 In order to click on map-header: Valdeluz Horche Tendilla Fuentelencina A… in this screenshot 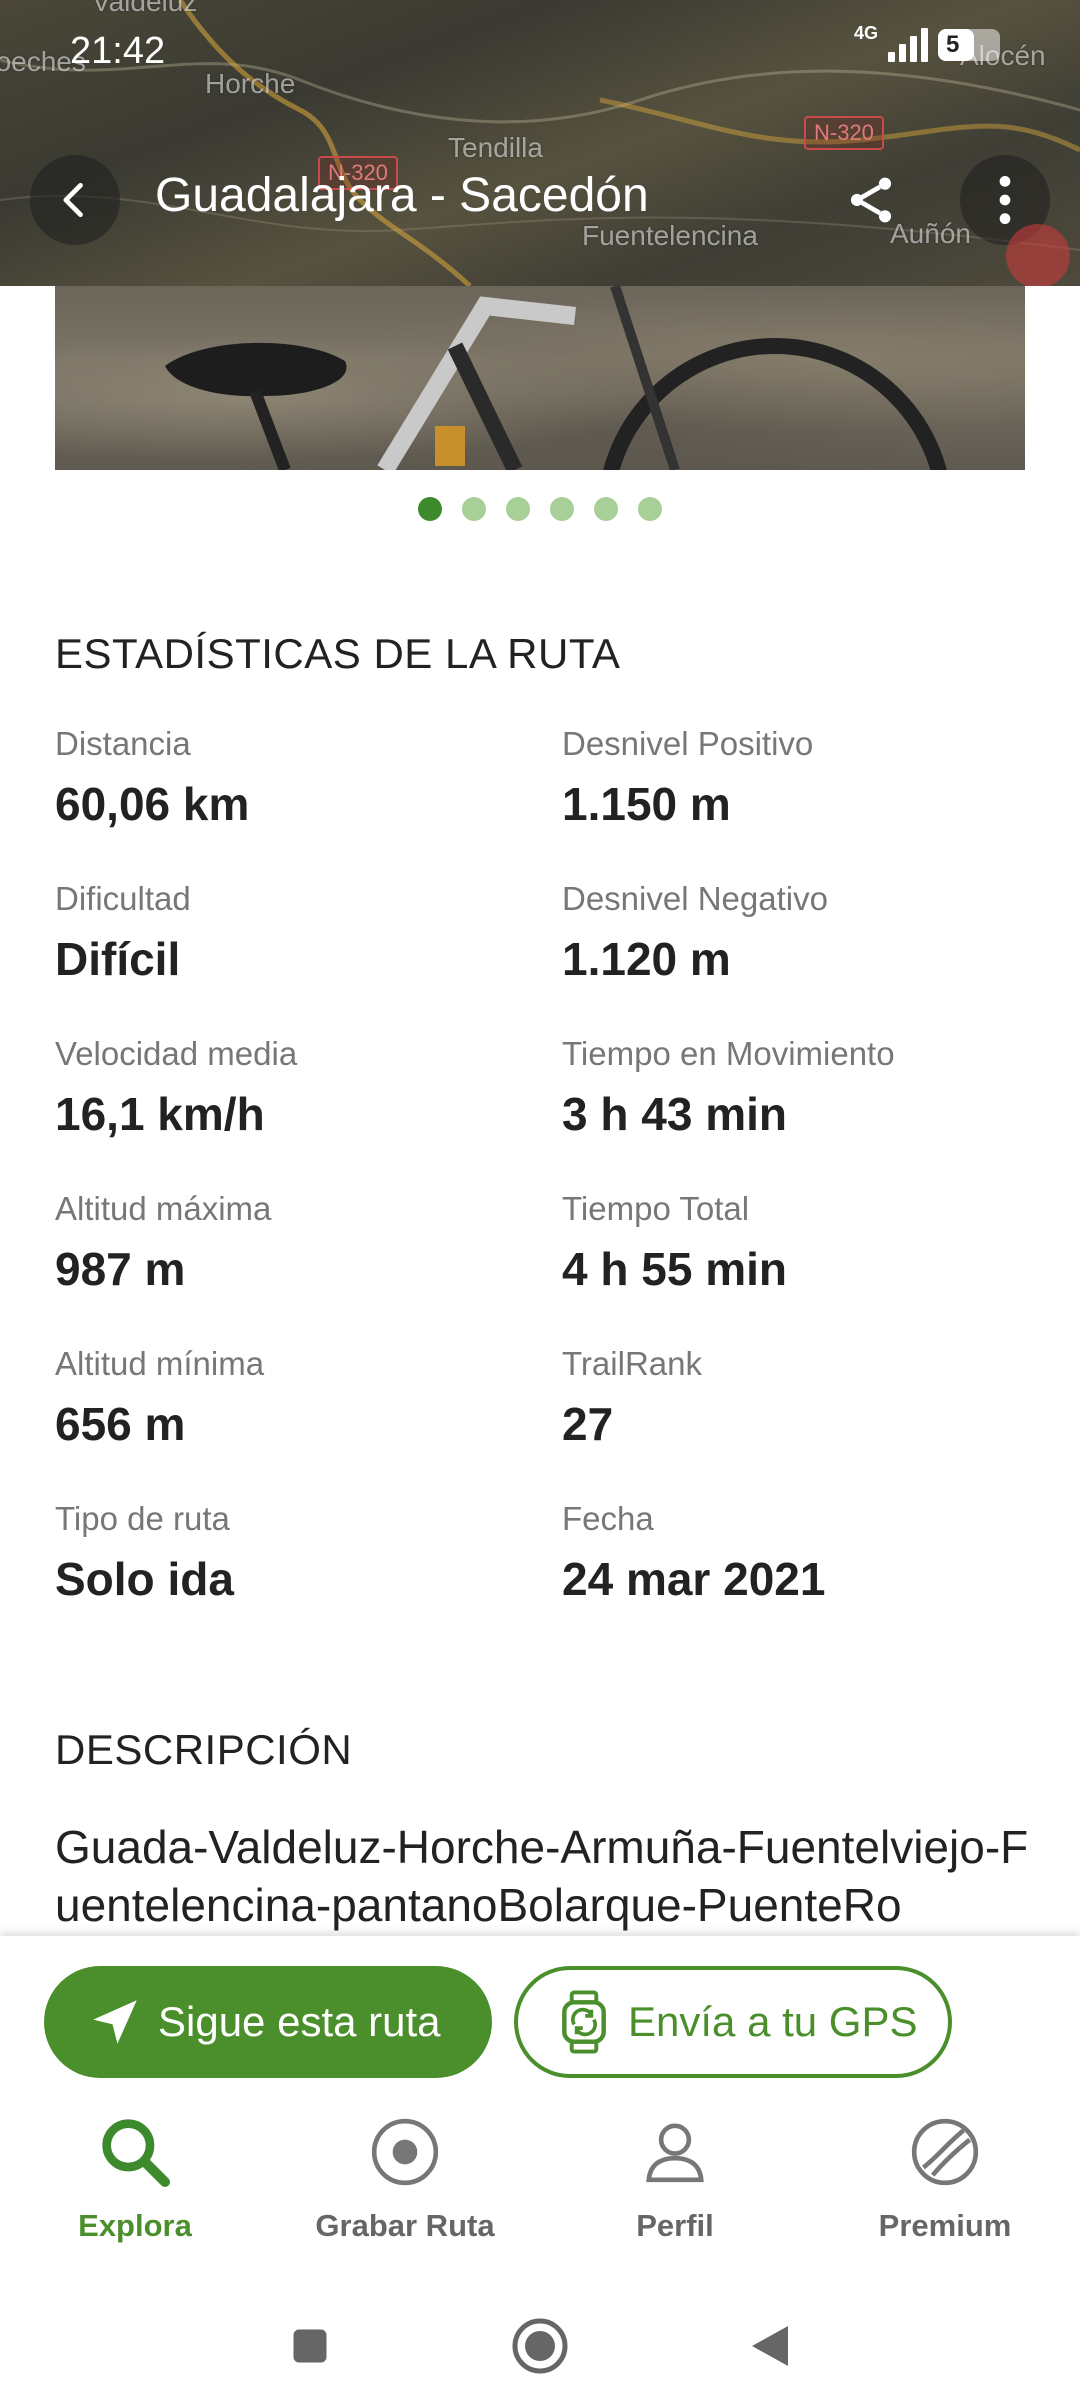, I will do `click(540, 143)`.